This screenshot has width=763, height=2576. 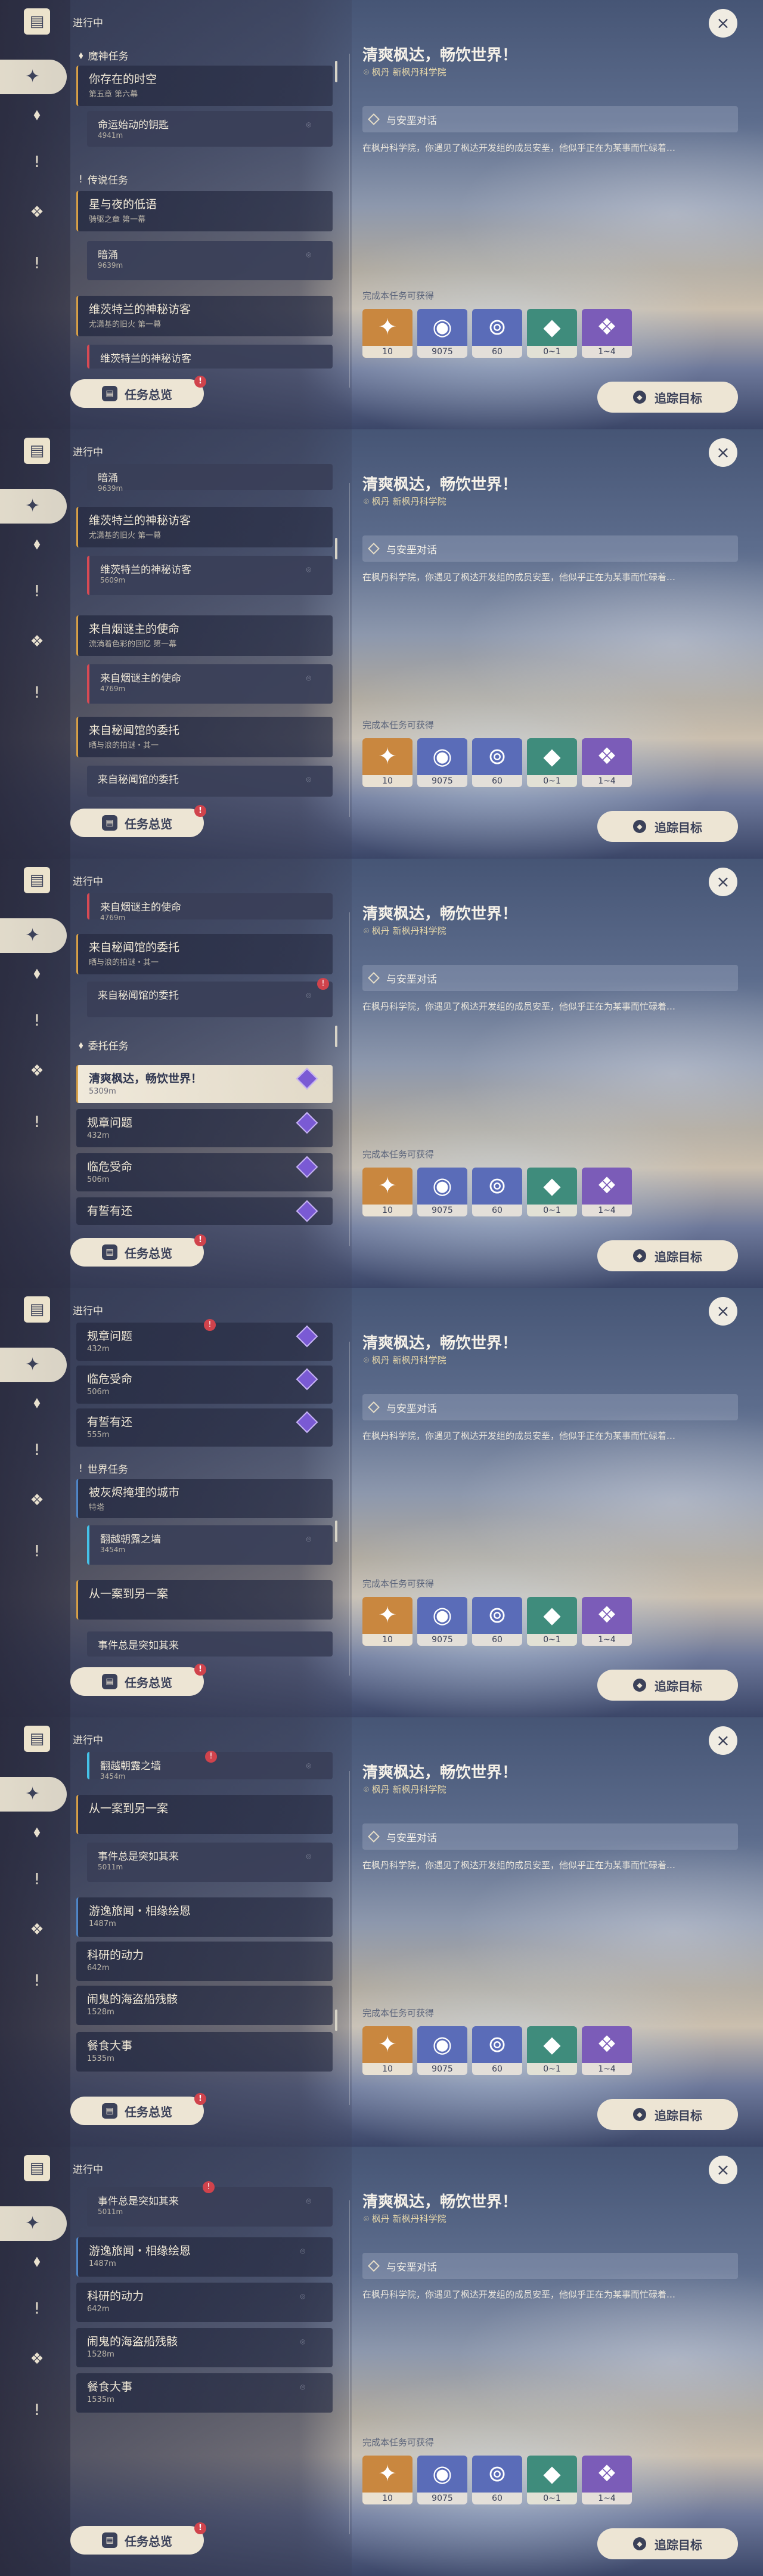 I want to click on quest-item: 规章问题 432m!, so click(x=204, y=1340).